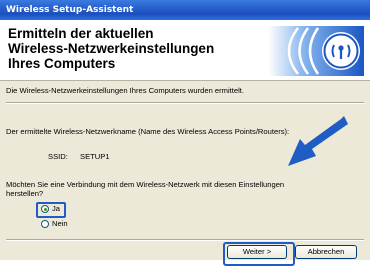 This screenshot has height=266, width=370. What do you see at coordinates (58, 156) in the screenshot?
I see `ssid-label: SSID:` at bounding box center [58, 156].